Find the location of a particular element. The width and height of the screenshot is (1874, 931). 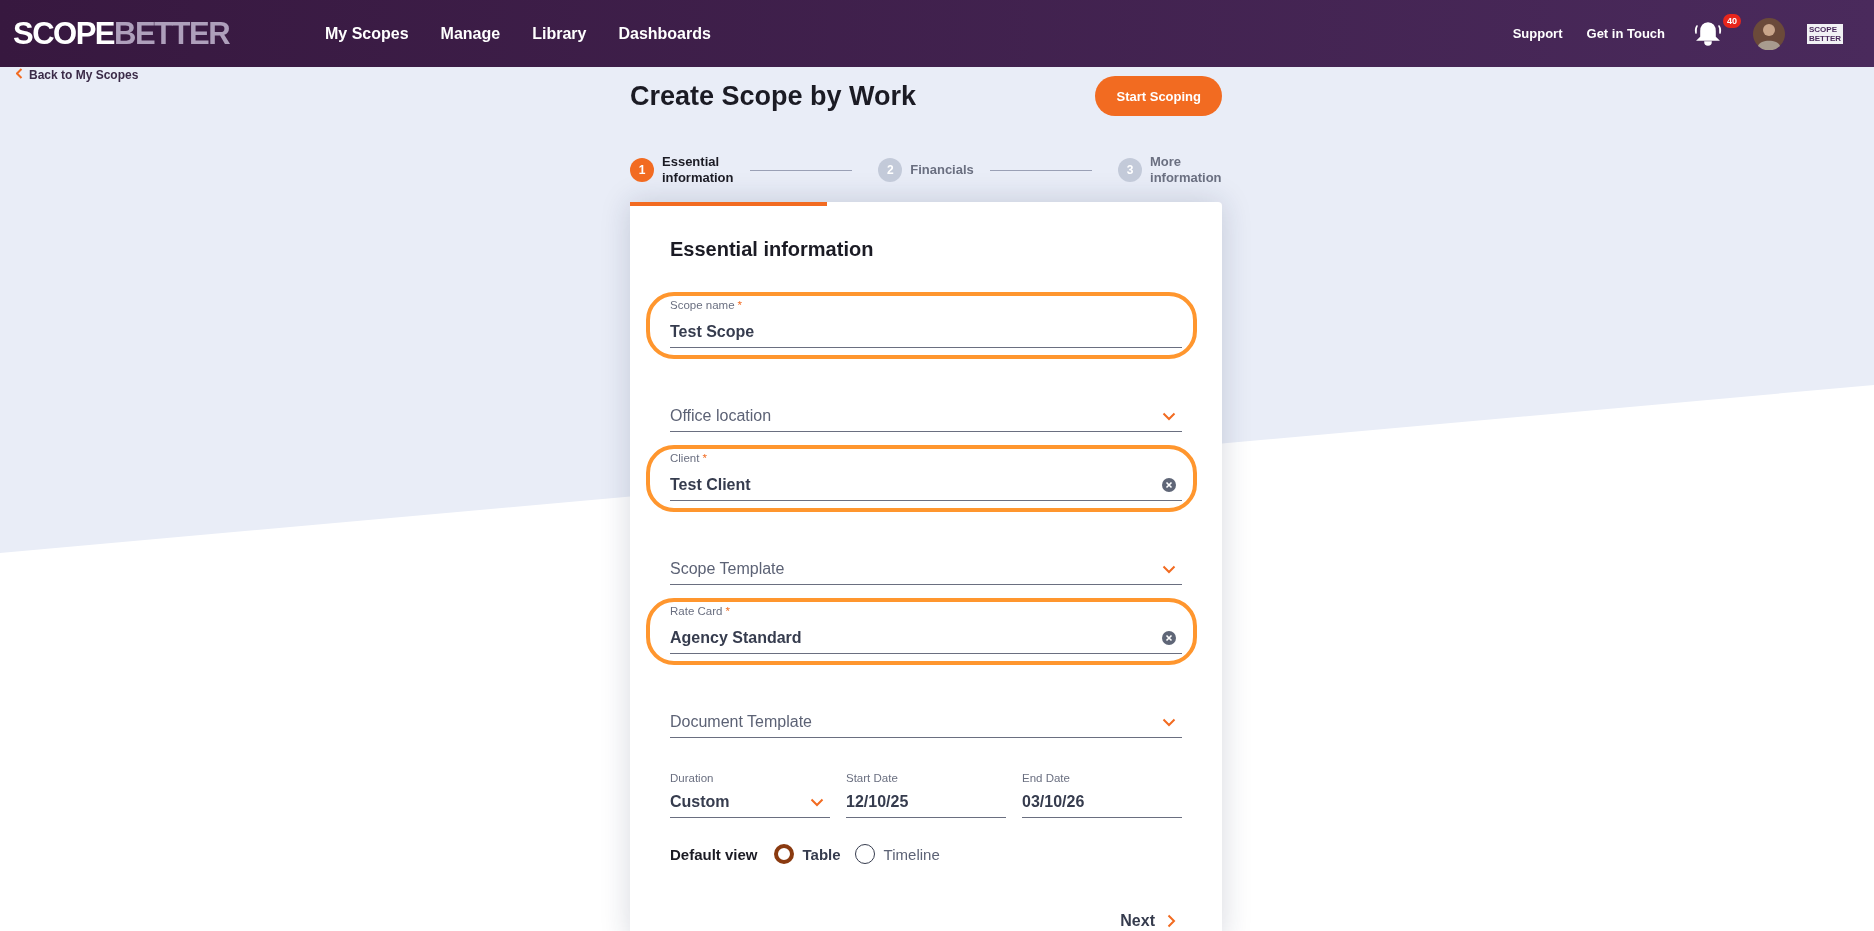

bell-icon is located at coordinates (1708, 33).